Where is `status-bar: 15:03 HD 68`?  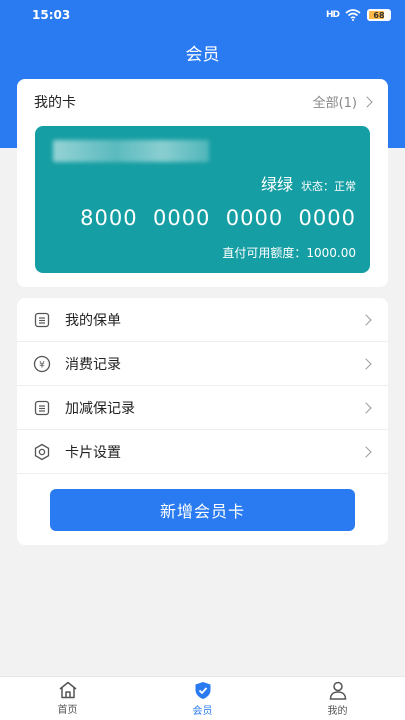
status-bar: 15:03 HD 68 is located at coordinates (202, 15).